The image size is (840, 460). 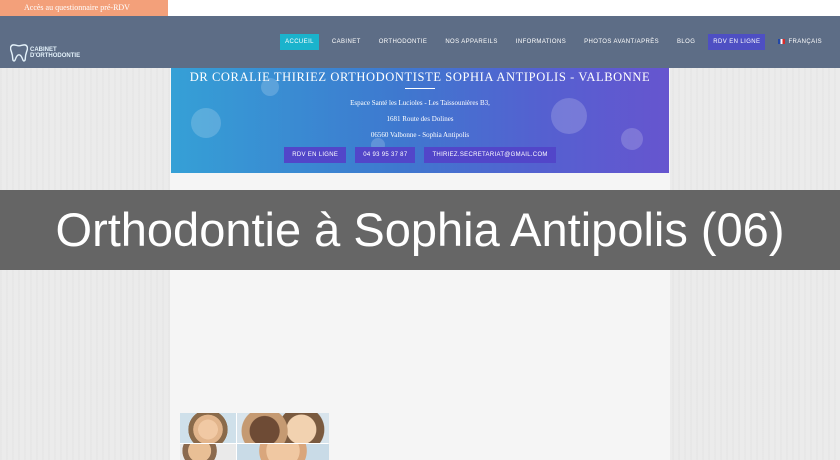 What do you see at coordinates (420, 8) in the screenshot?
I see `top-bar: Accès au questionnaire pré-RDV` at bounding box center [420, 8].